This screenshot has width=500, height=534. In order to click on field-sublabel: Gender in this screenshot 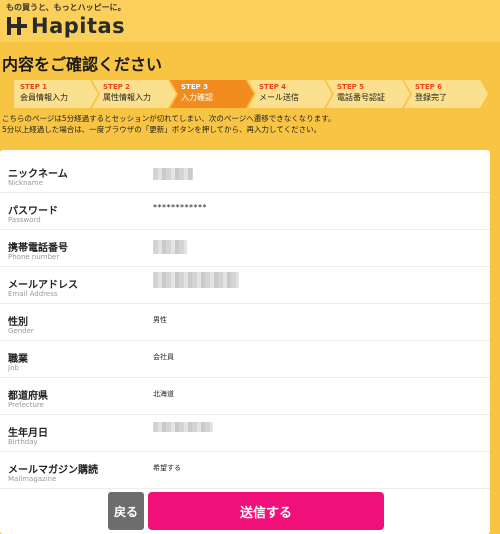, I will do `click(21, 331)`.